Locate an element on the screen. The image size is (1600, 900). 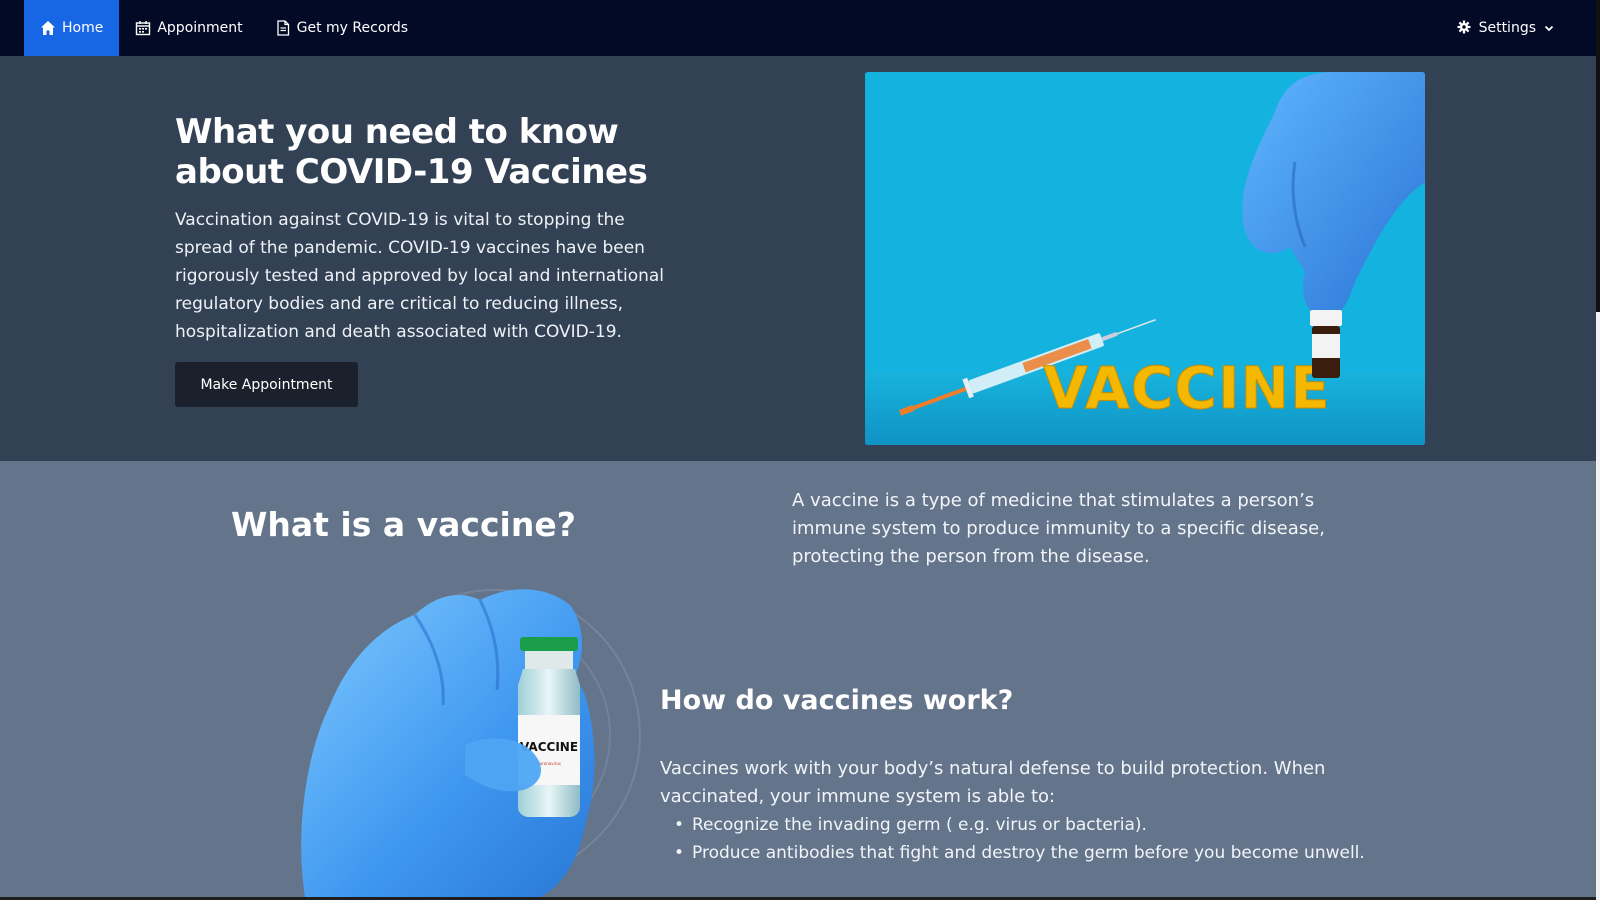
nav-records: Get my Records is located at coordinates (341, 28).